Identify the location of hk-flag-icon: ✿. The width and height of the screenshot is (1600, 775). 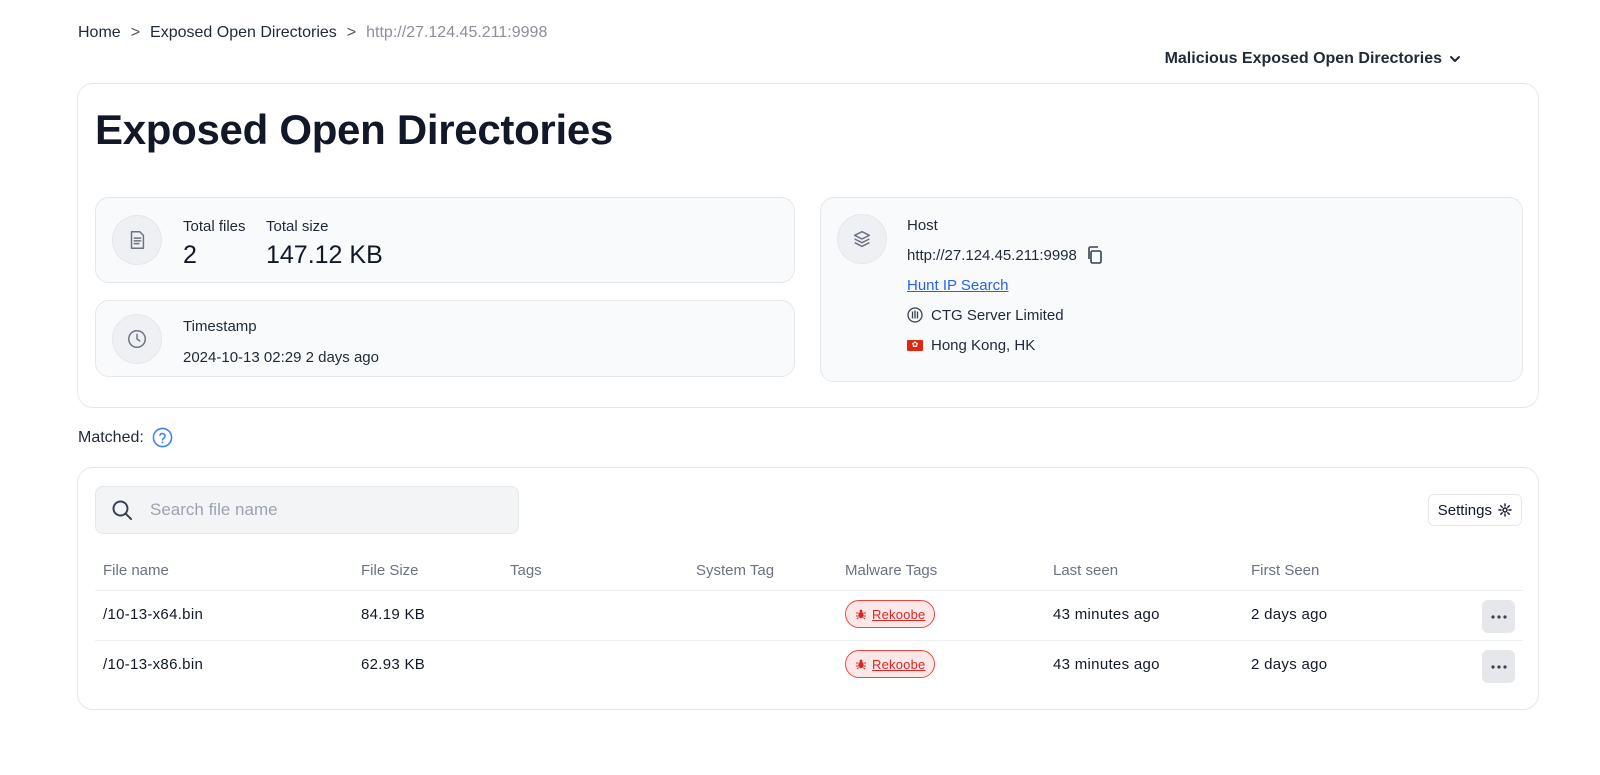
(915, 345).